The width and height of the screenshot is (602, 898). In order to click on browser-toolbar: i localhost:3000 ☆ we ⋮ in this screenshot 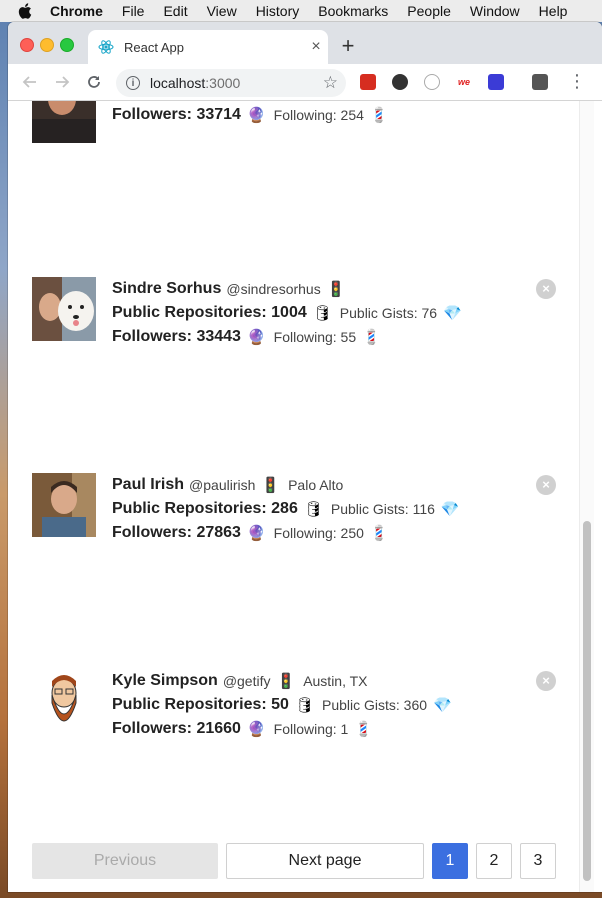, I will do `click(305, 82)`.